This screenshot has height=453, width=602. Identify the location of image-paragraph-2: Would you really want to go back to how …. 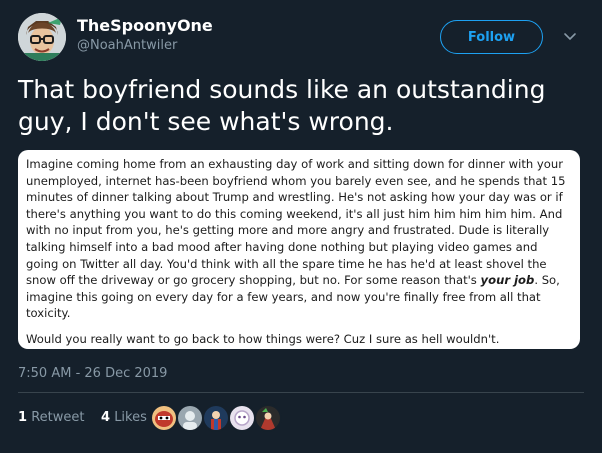
(263, 338).